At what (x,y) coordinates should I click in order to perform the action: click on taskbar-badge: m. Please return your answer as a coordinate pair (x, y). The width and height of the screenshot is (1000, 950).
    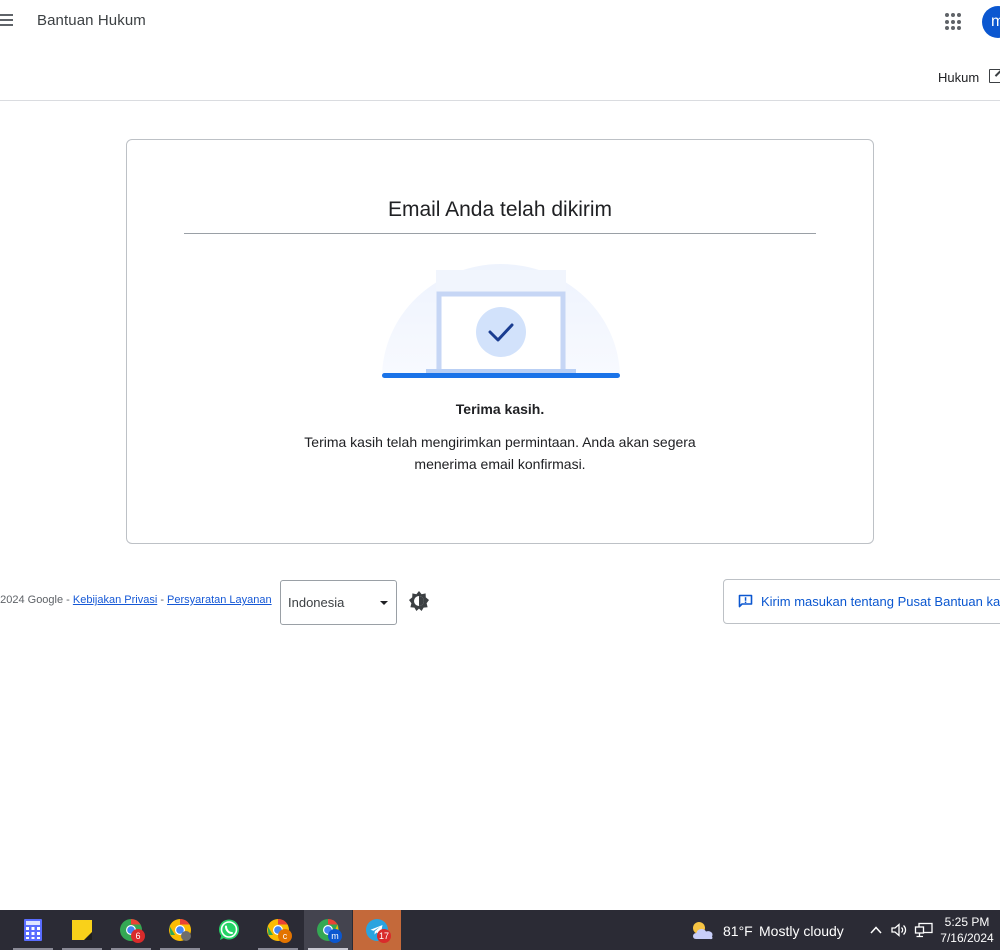
    Looking at the image, I should click on (335, 936).